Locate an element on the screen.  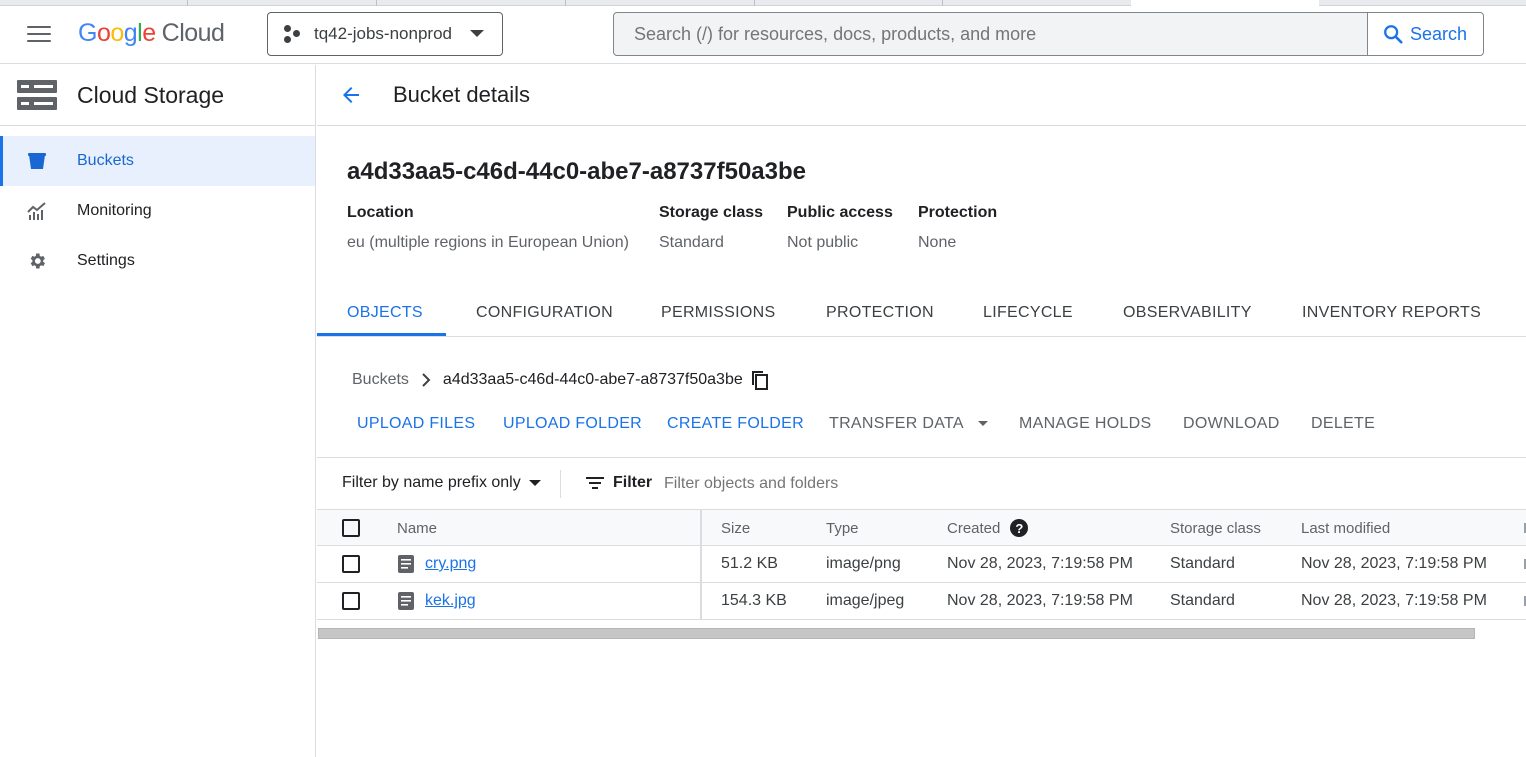
transfer-data-button: TRANSFER DATA is located at coordinates (908, 424).